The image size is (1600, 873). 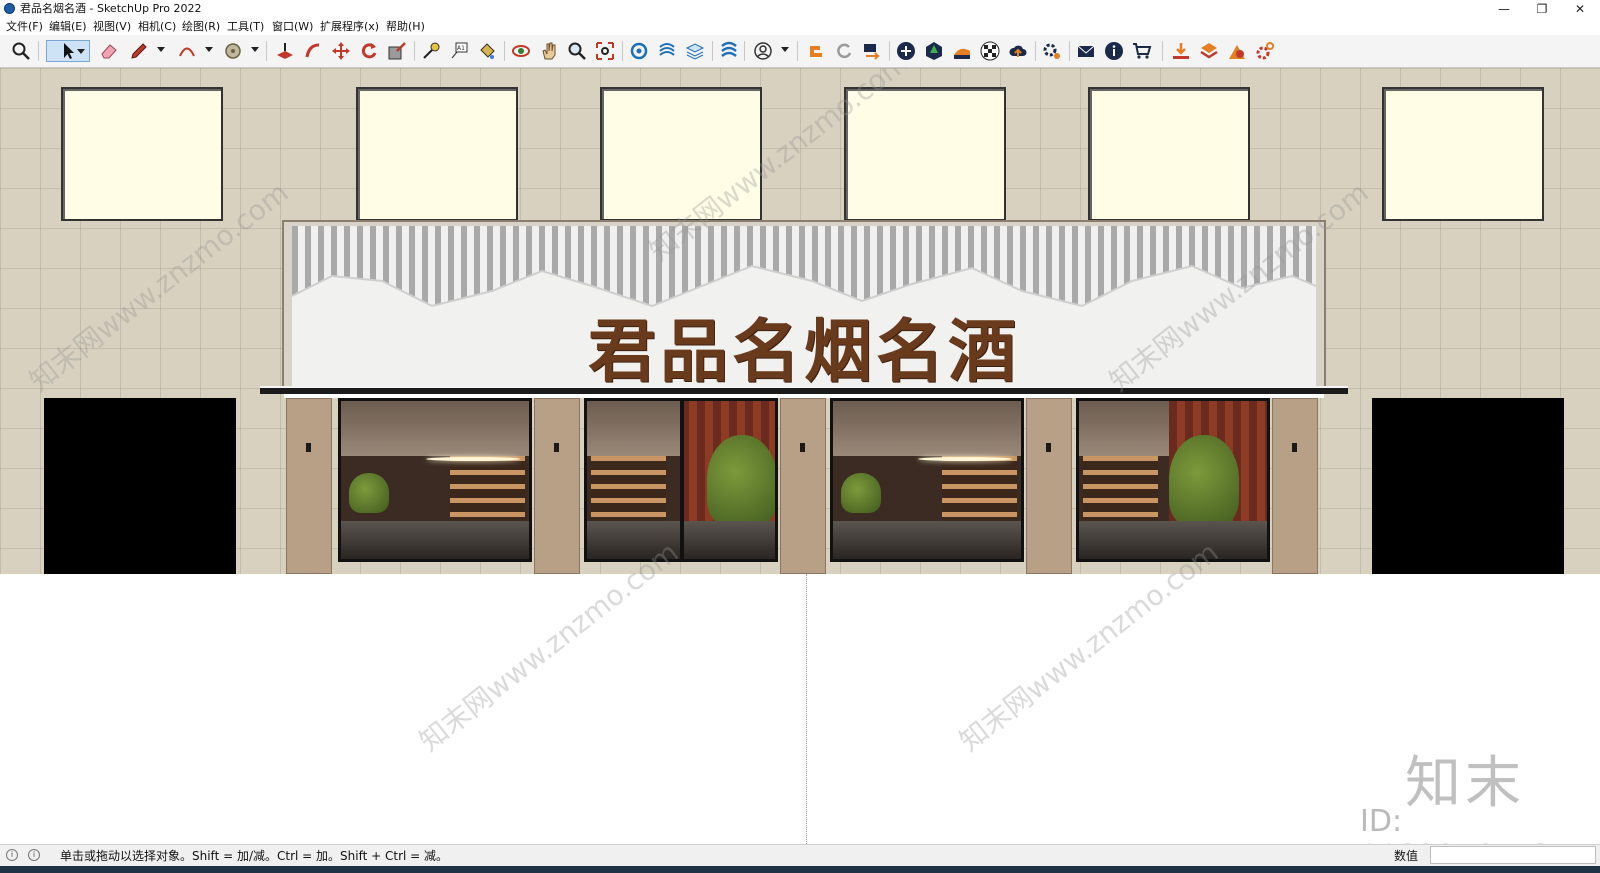 I want to click on orbit-icon, so click(x=521, y=51).